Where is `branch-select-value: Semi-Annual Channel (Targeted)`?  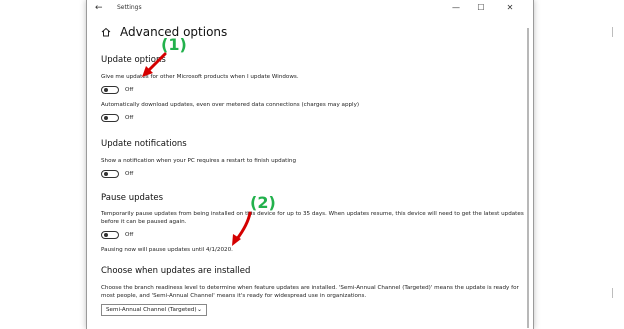
branch-select-value: Semi-Annual Channel (Targeted) is located at coordinates (151, 310).